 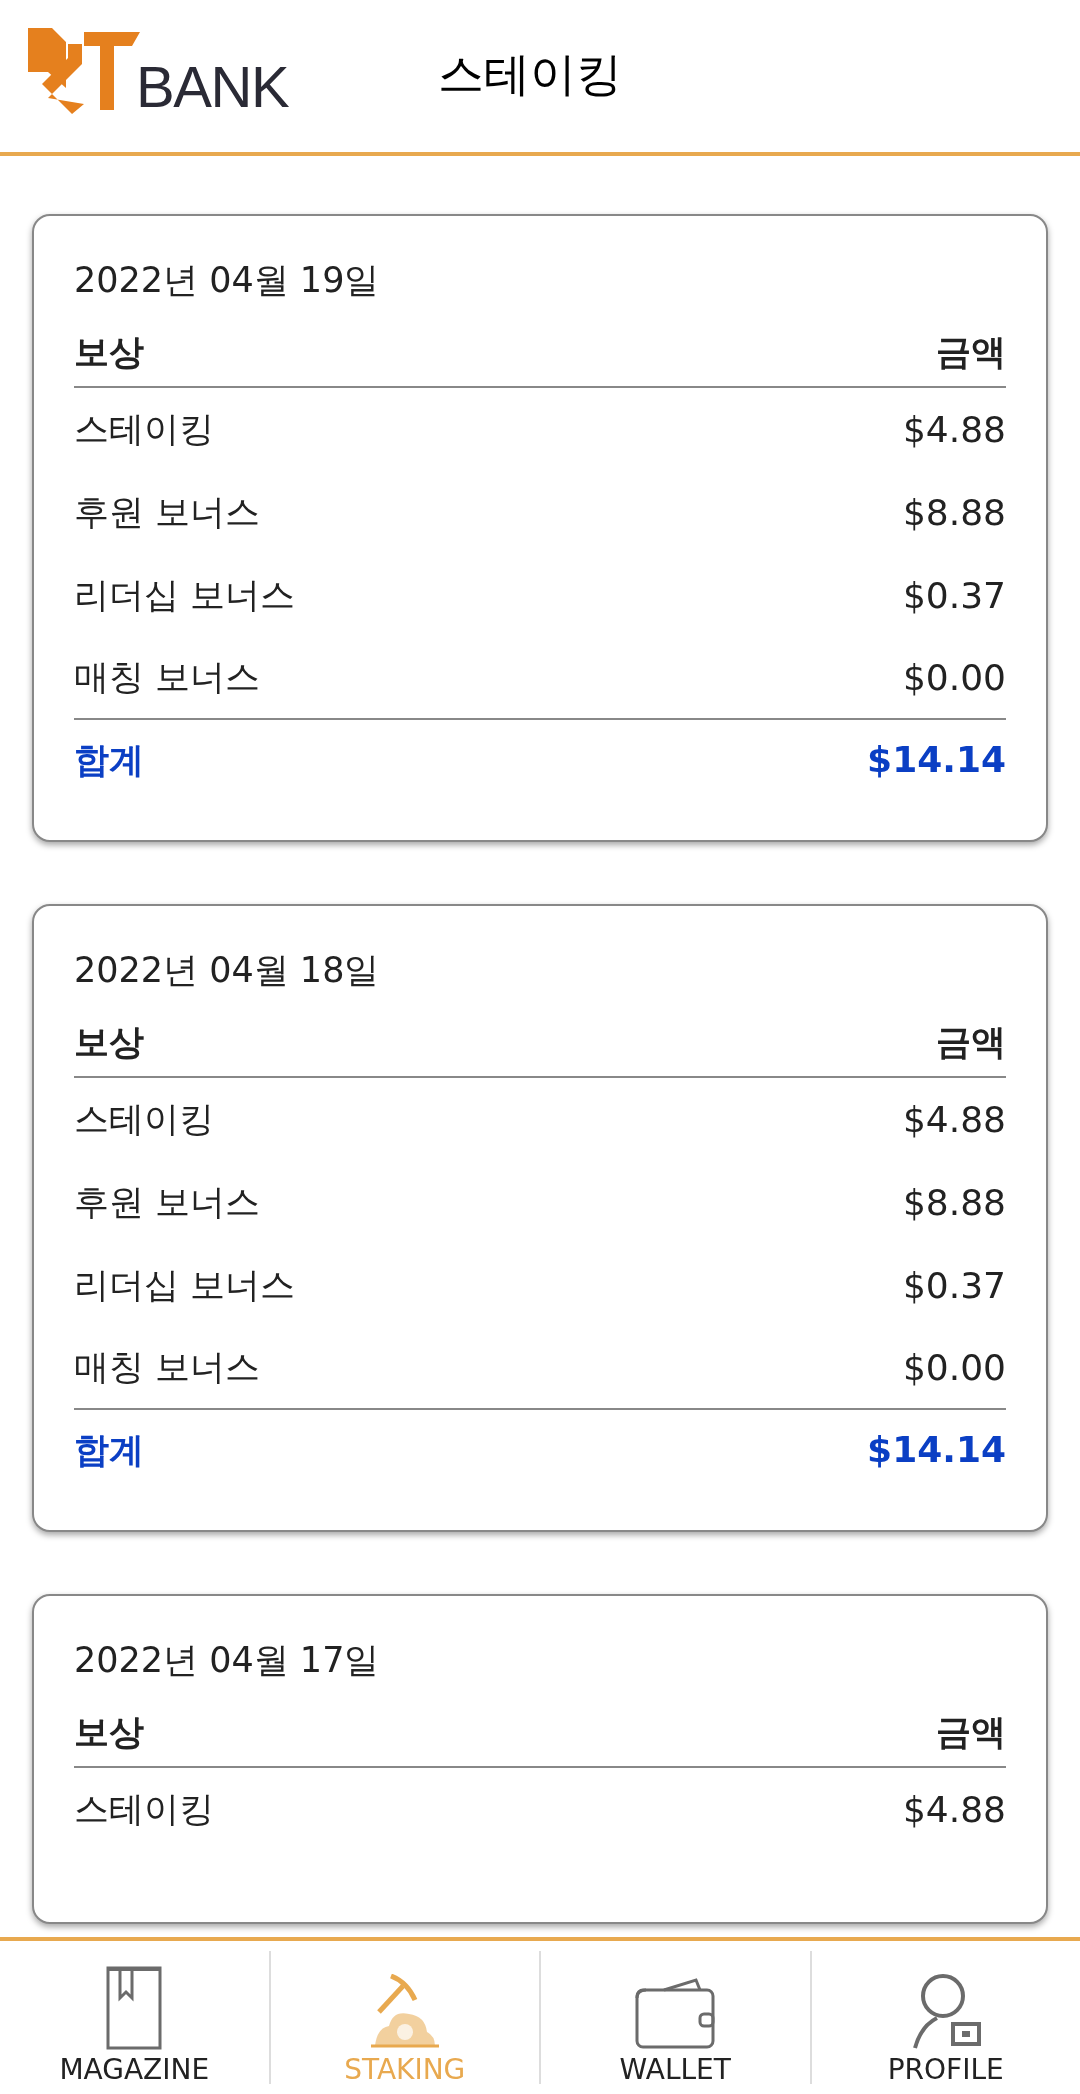 I want to click on nav-tab: PROFILE, so click(x=944, y=2017).